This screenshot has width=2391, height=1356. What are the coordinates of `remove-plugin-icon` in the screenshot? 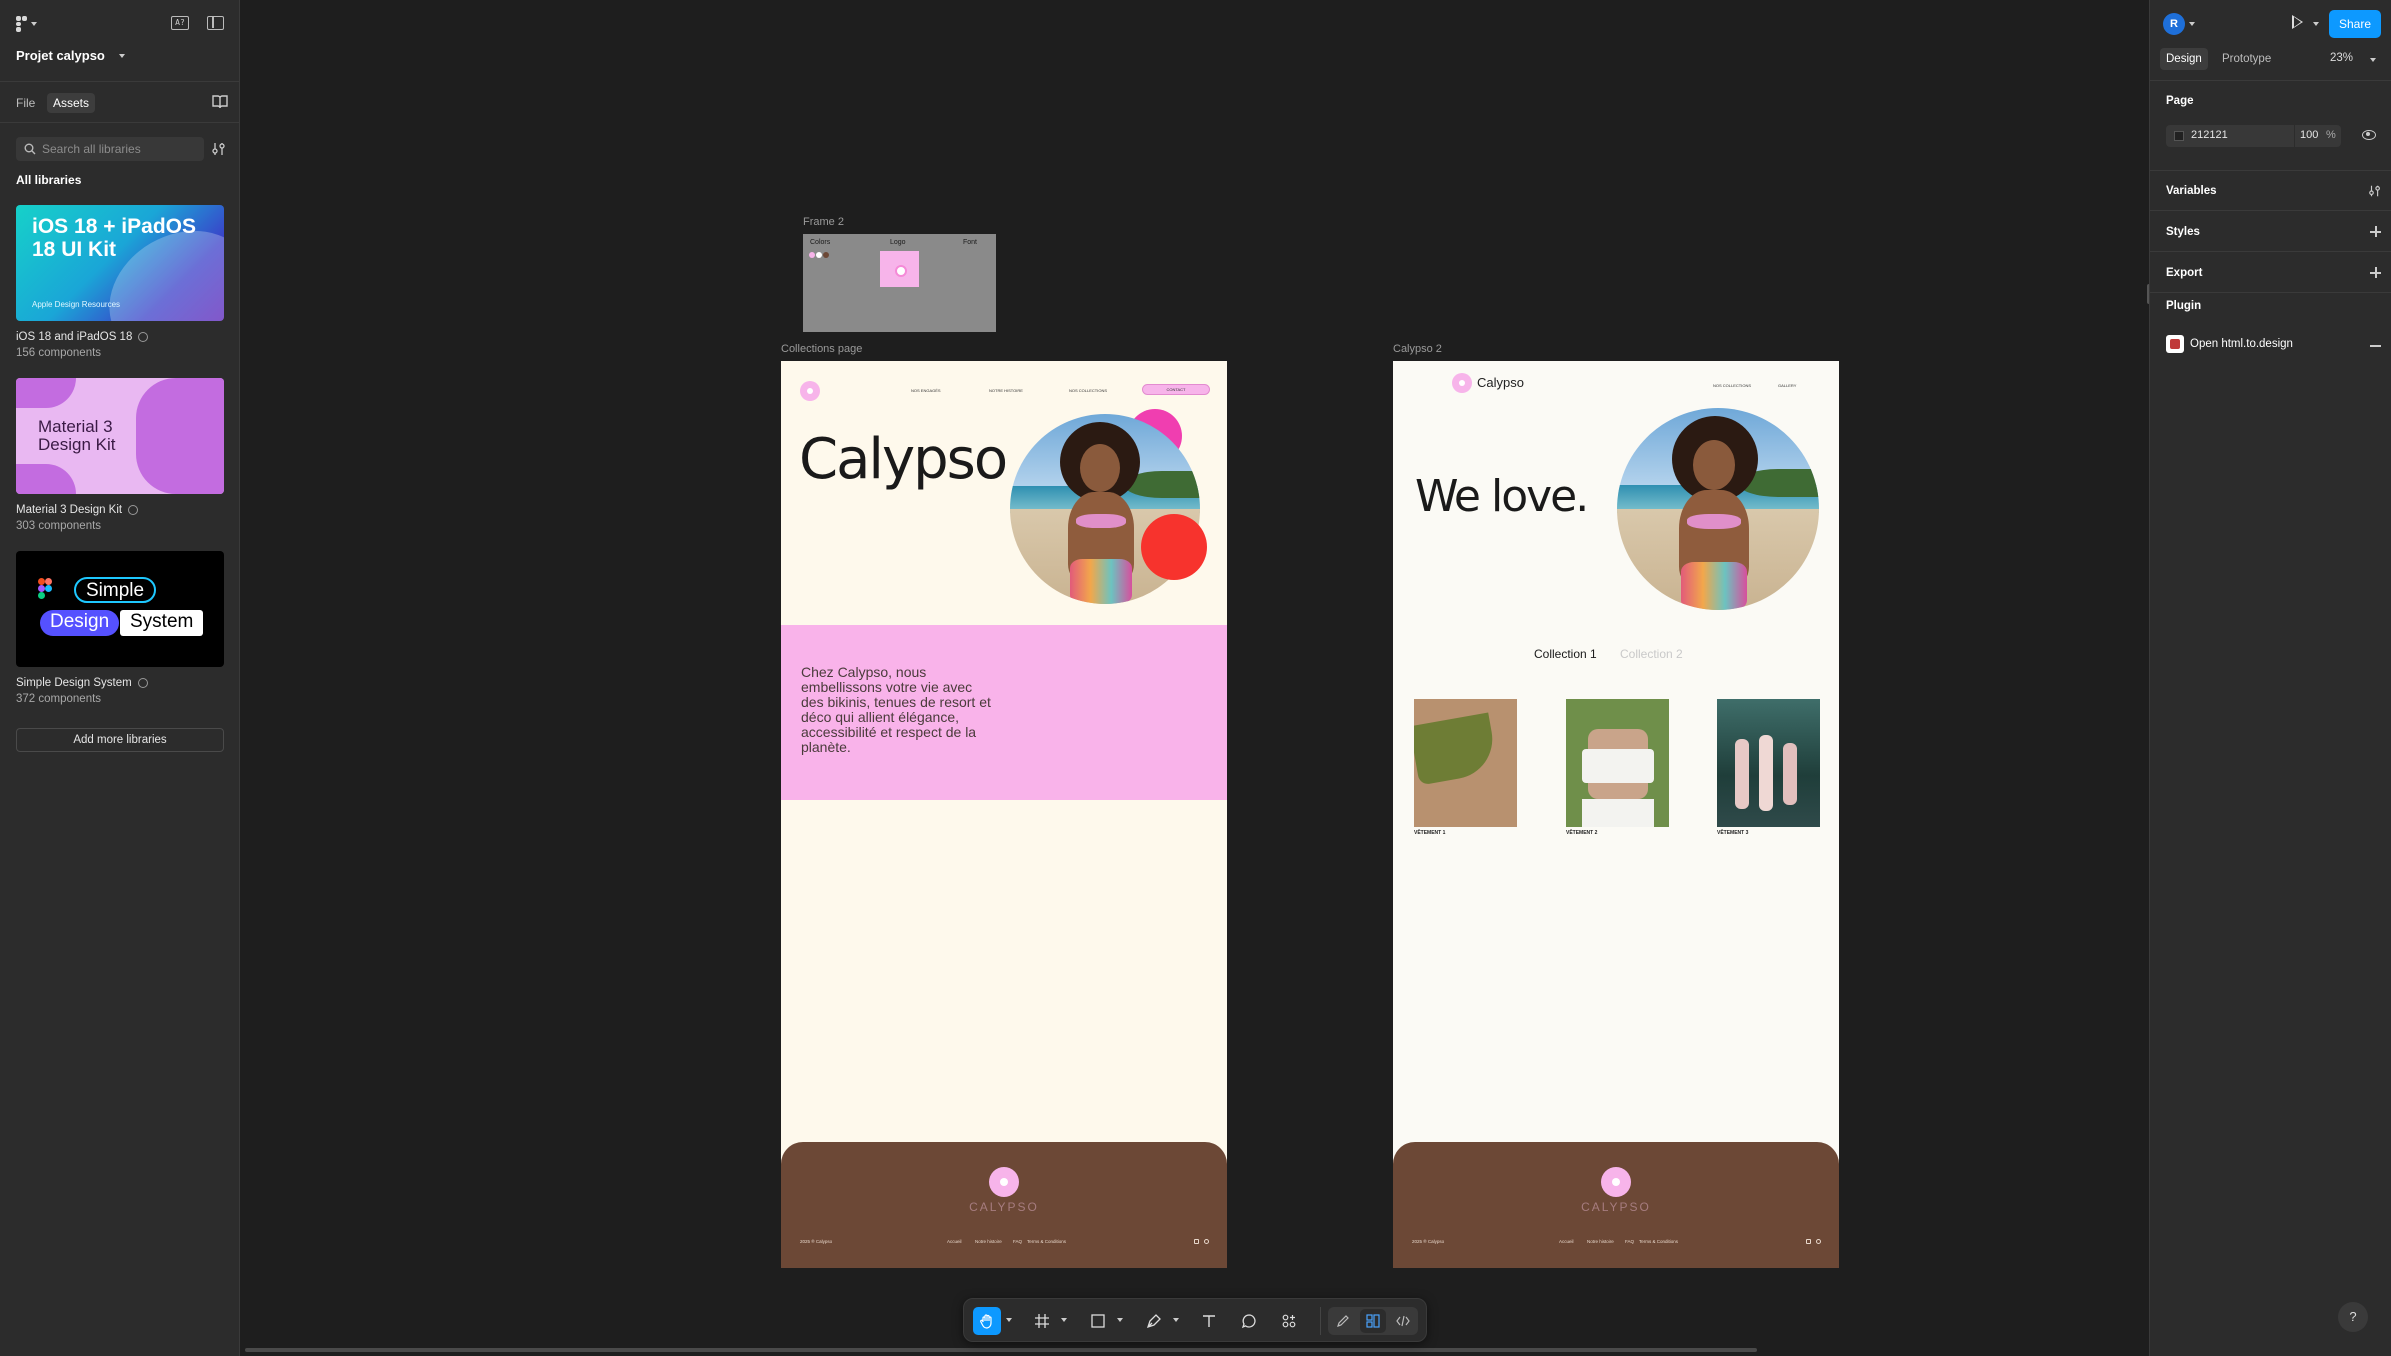 It's located at (2375, 346).